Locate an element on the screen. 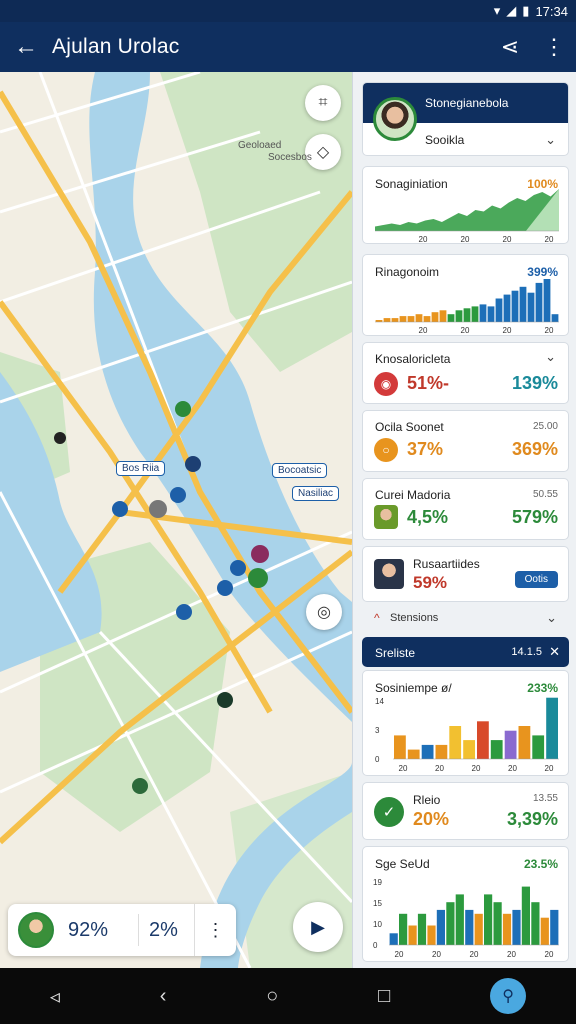  tick-label: 14 is located at coordinates (379, 701).